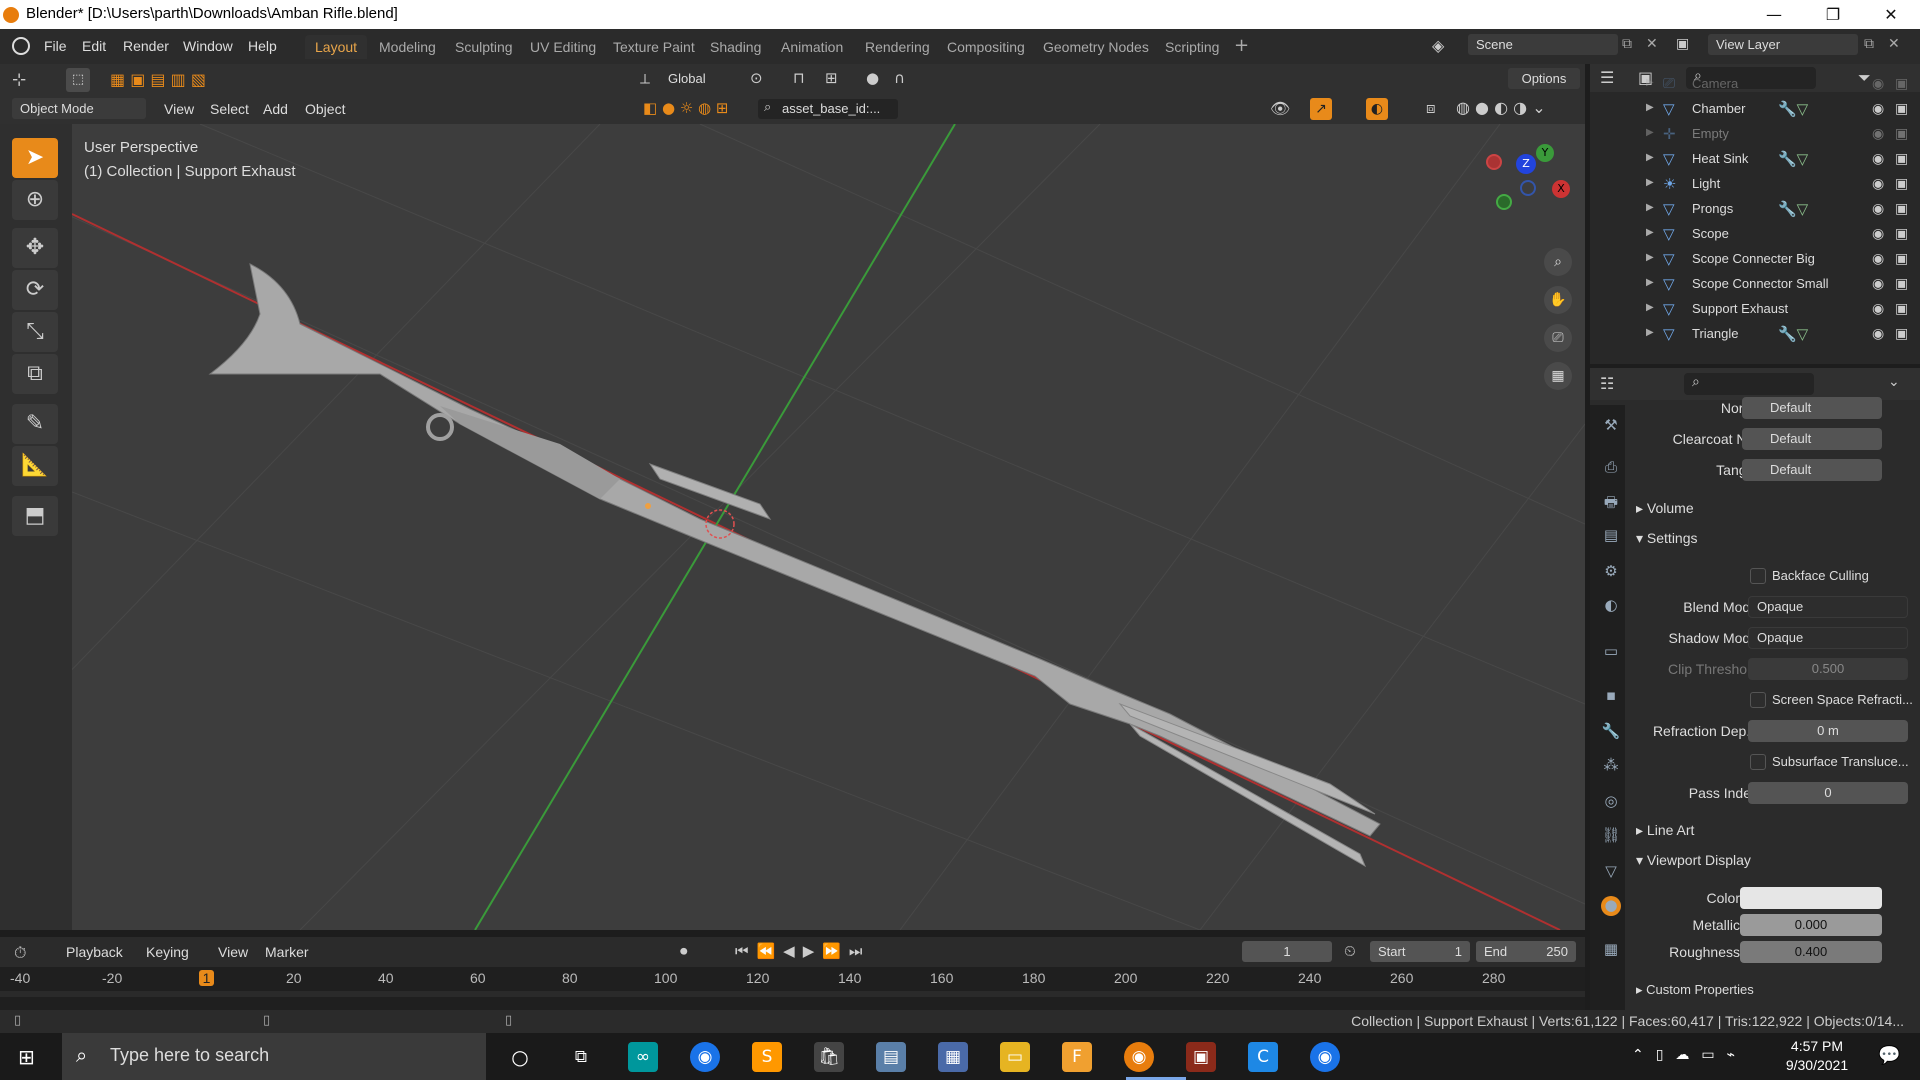 The width and height of the screenshot is (1920, 1080). Describe the element at coordinates (685, 108) in the screenshot. I see `gizmo-icons: ◧ ● ☼ ◍ ⊞` at that location.